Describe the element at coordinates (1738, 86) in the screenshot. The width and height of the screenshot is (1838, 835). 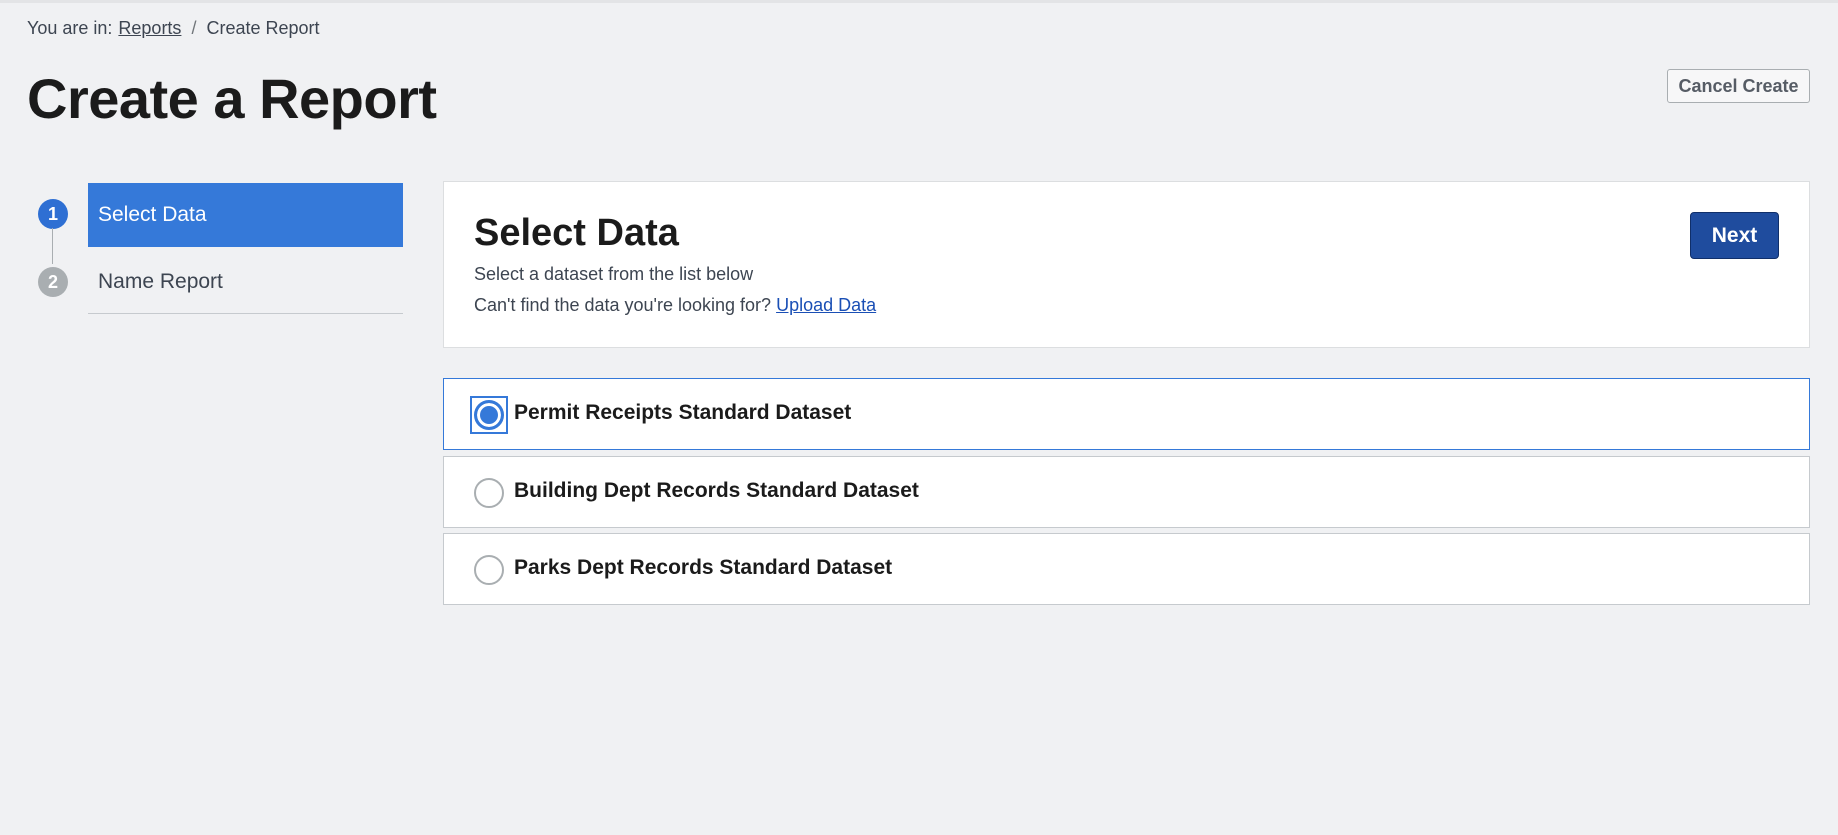
I see `cancel-create-button: Cancel Create` at that location.